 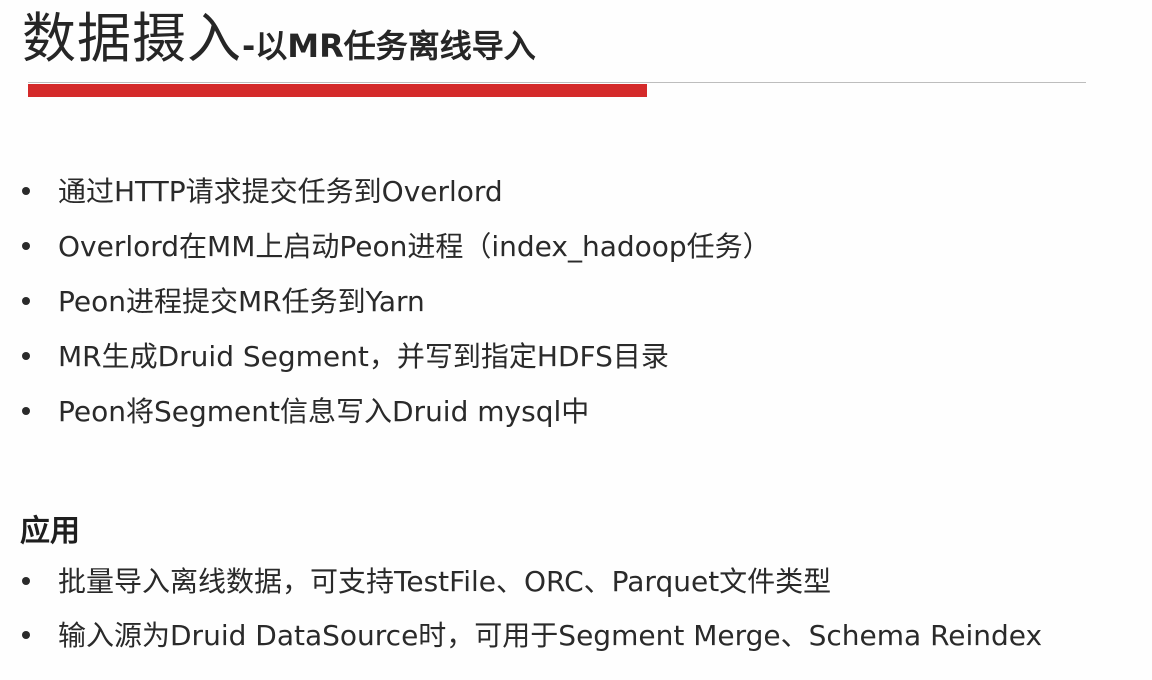 I want to click on list-item-text: 通过HTTP请求提交任务到Overlord, so click(x=280, y=191).